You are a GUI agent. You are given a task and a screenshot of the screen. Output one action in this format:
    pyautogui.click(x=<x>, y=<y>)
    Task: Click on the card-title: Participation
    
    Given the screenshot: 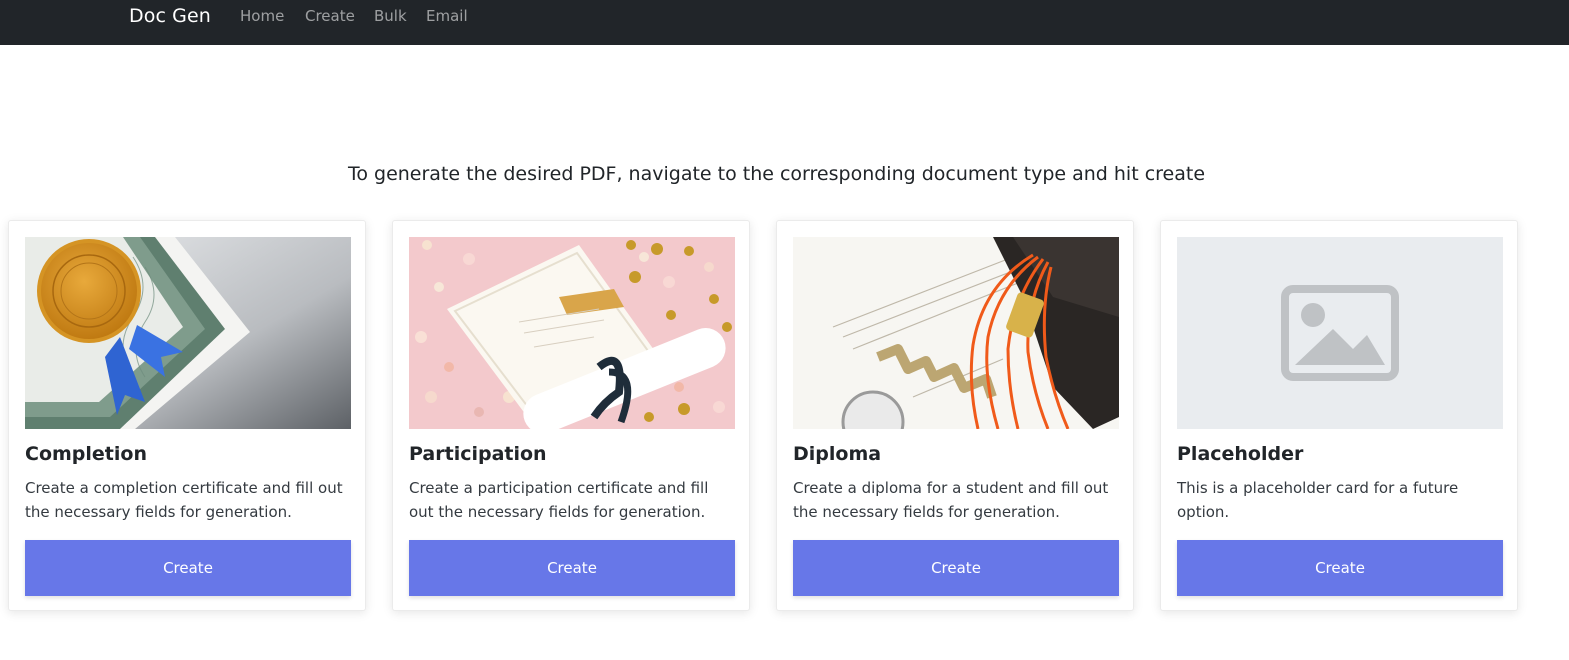 What is the action you would take?
    pyautogui.click(x=478, y=454)
    